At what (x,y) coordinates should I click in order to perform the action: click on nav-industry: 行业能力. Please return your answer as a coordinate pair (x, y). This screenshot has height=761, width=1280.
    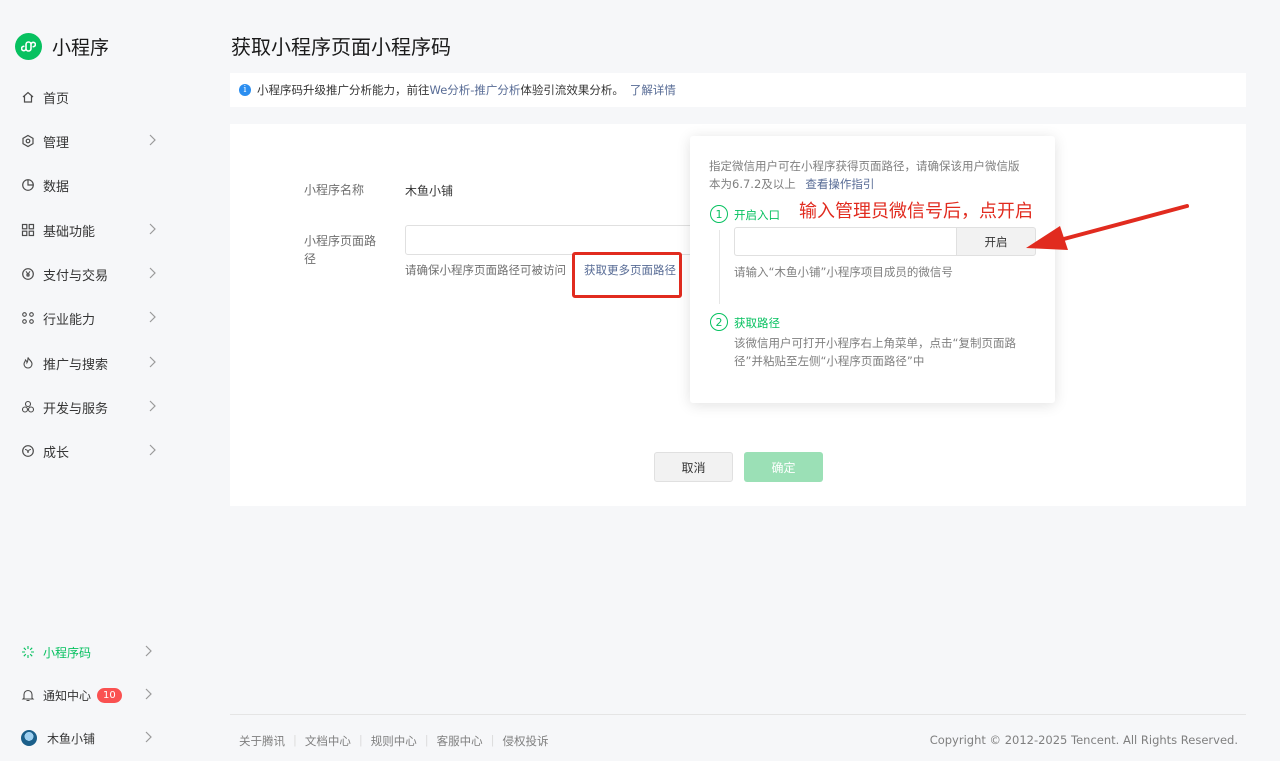
    Looking at the image, I should click on (91, 318).